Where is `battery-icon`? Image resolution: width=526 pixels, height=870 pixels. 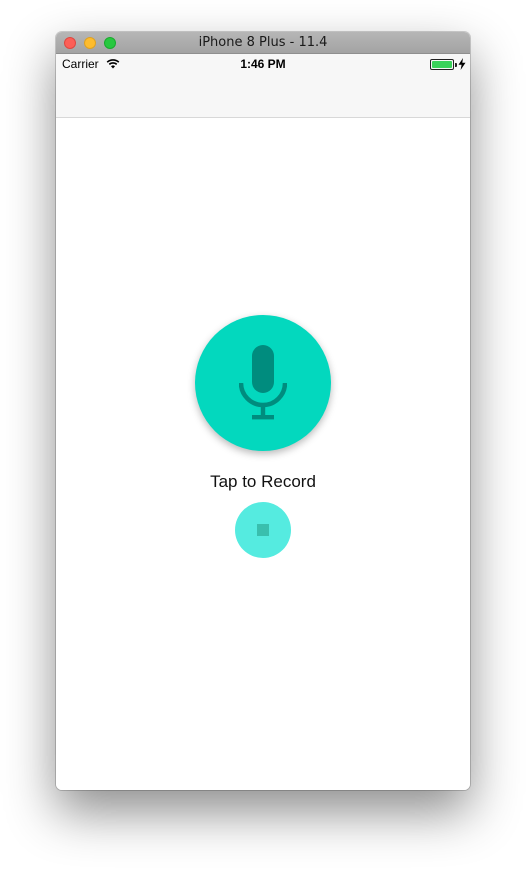
battery-icon is located at coordinates (443, 64).